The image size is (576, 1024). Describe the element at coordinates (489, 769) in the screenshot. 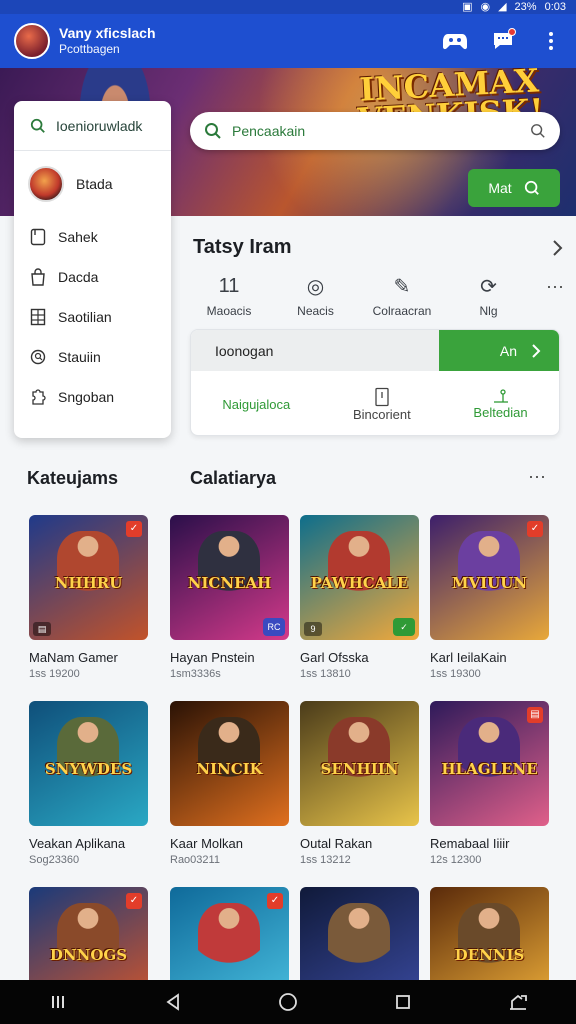

I see `game-logo-text: HLAGLENE` at that location.